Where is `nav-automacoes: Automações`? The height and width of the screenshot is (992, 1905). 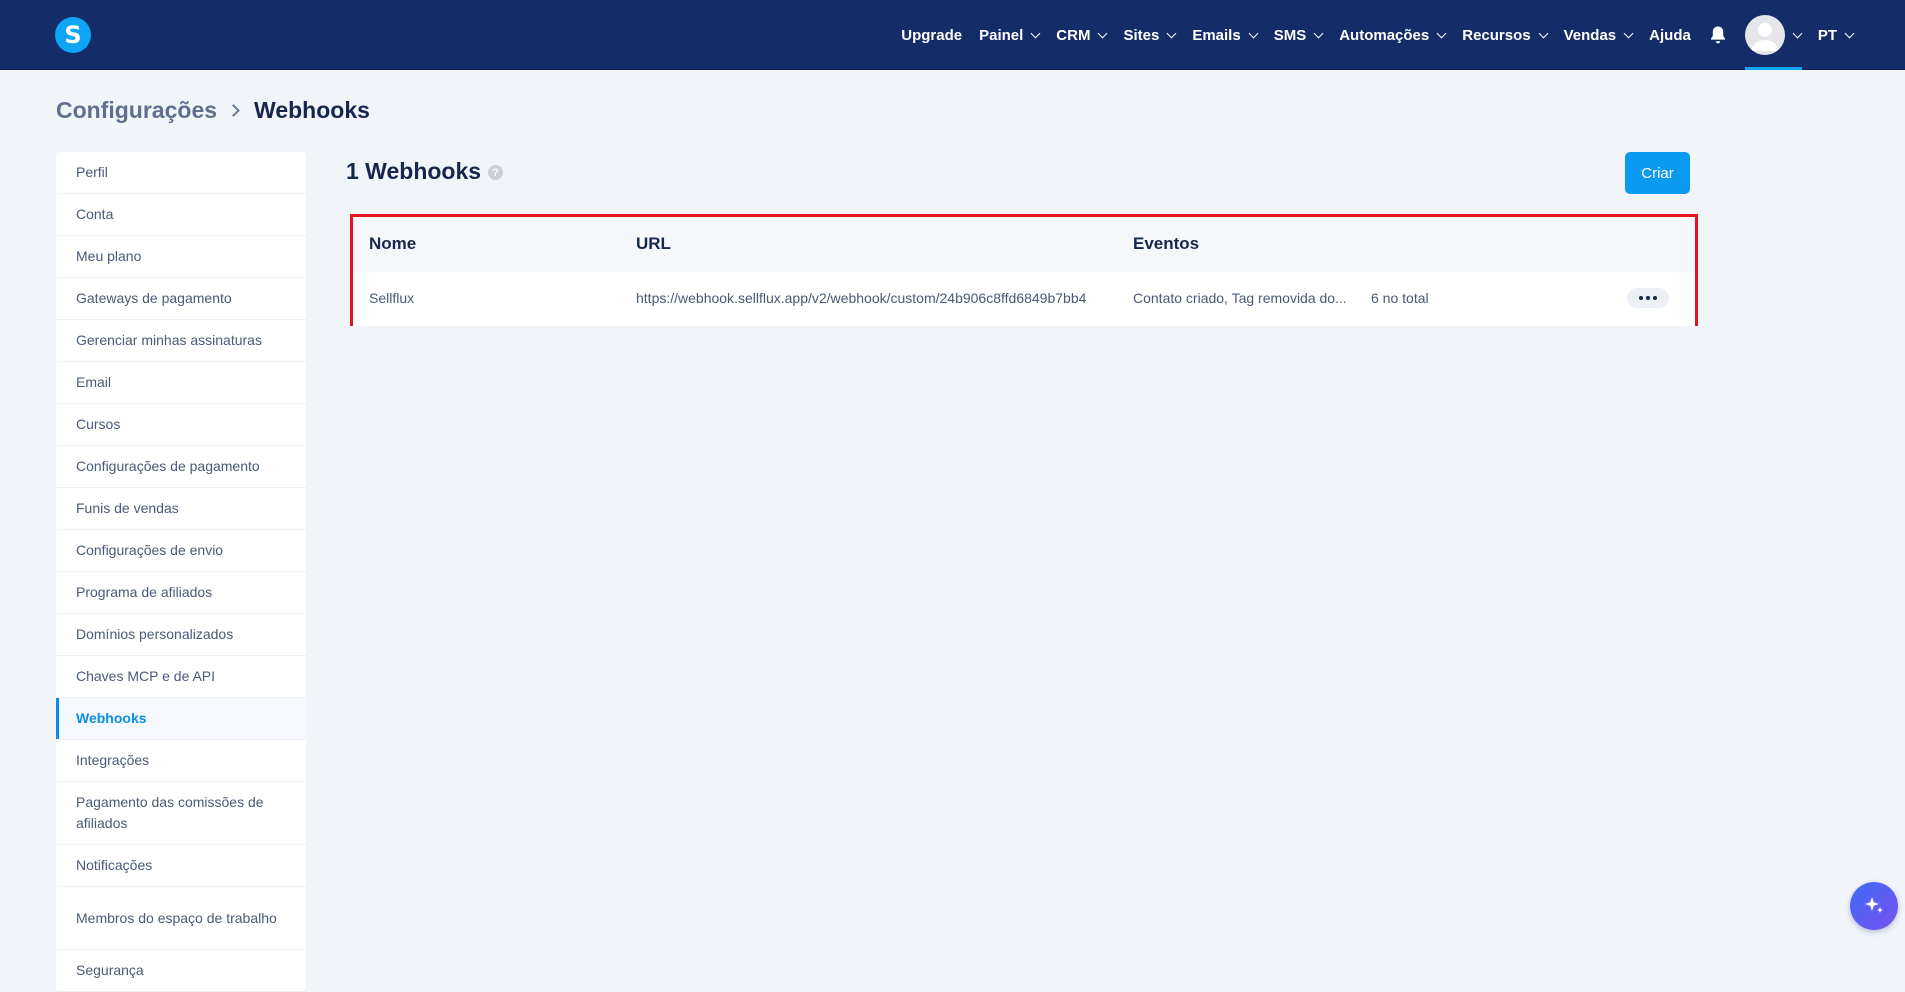
nav-automacoes: Automações is located at coordinates (1393, 35).